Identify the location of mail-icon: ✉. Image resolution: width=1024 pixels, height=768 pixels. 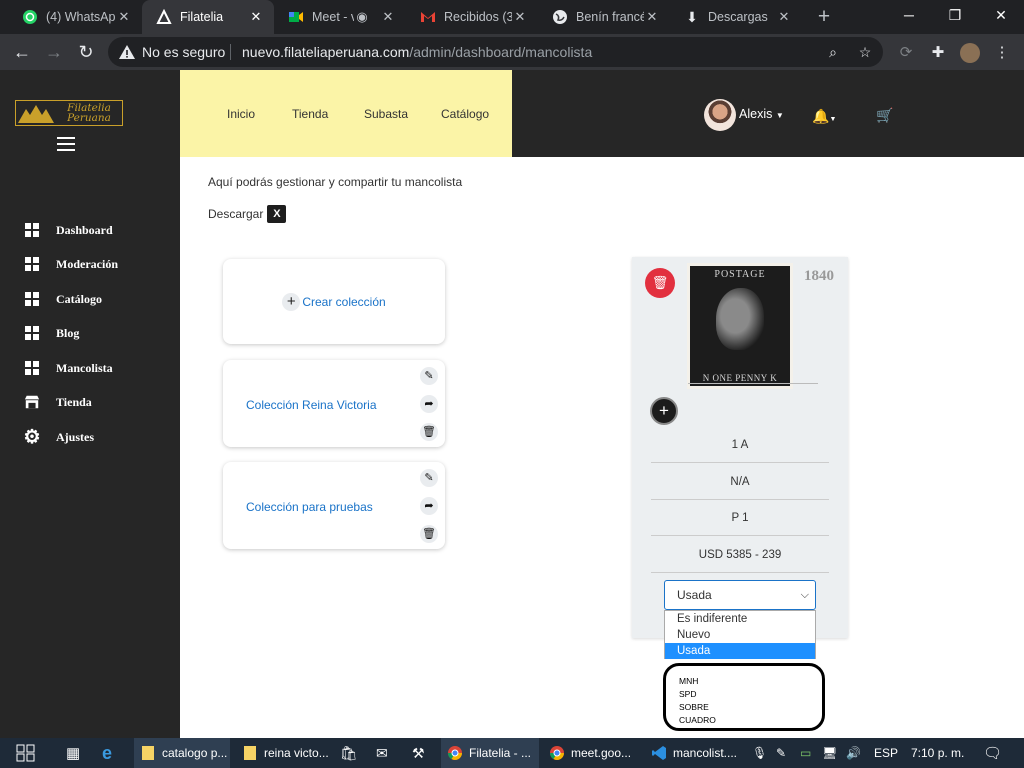
(382, 753).